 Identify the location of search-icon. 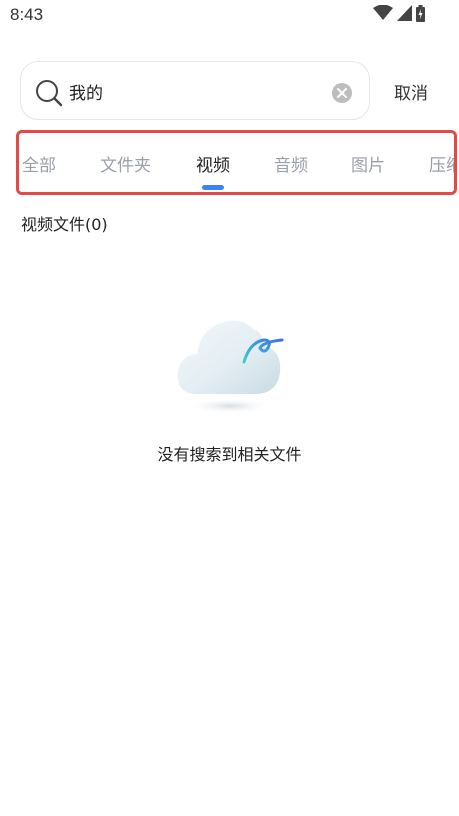
(49, 93).